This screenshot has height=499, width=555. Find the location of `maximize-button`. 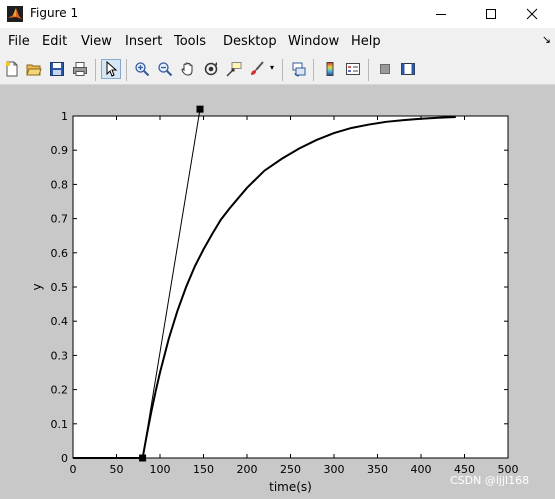

maximize-button is located at coordinates (491, 14).